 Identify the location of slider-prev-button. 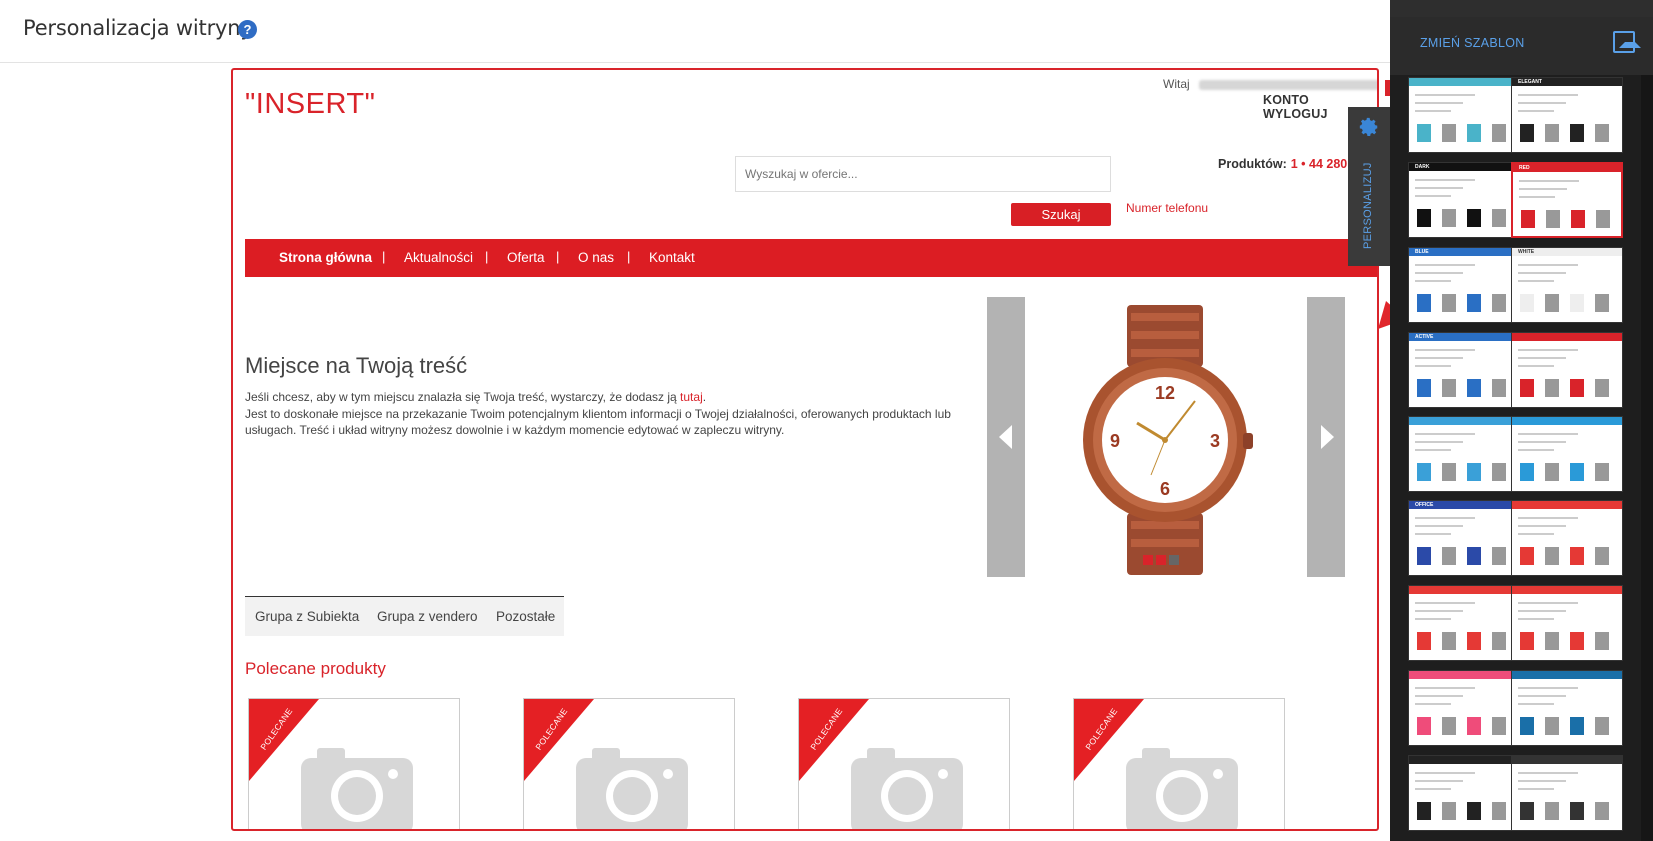
(1006, 437).